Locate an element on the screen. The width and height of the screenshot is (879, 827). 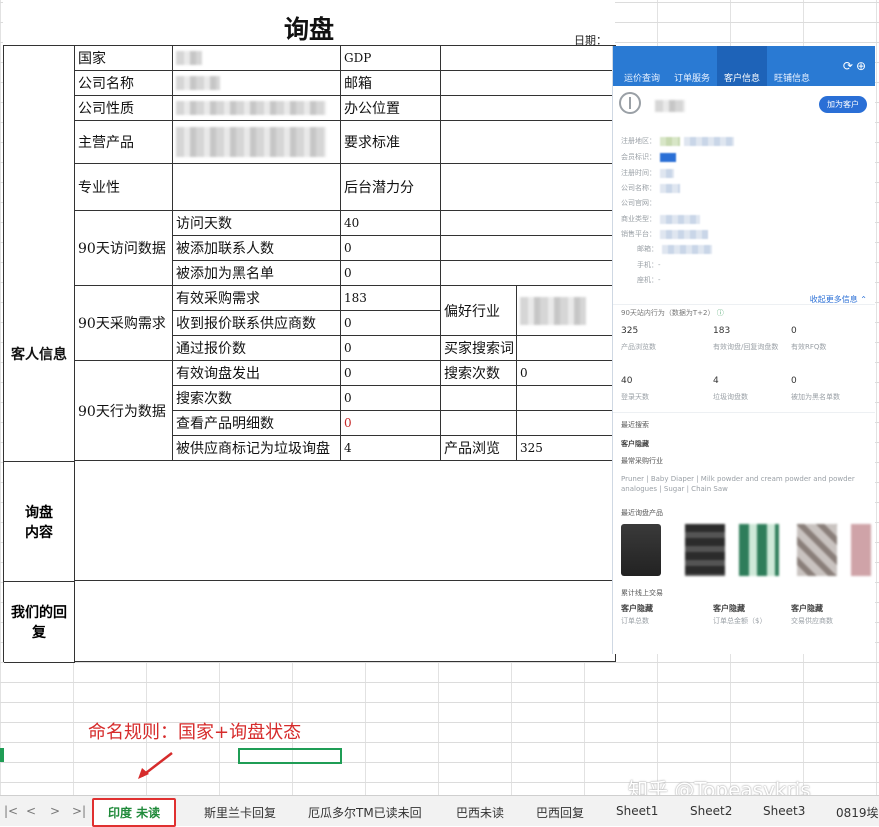
office-location-value is located at coordinates (528, 108).